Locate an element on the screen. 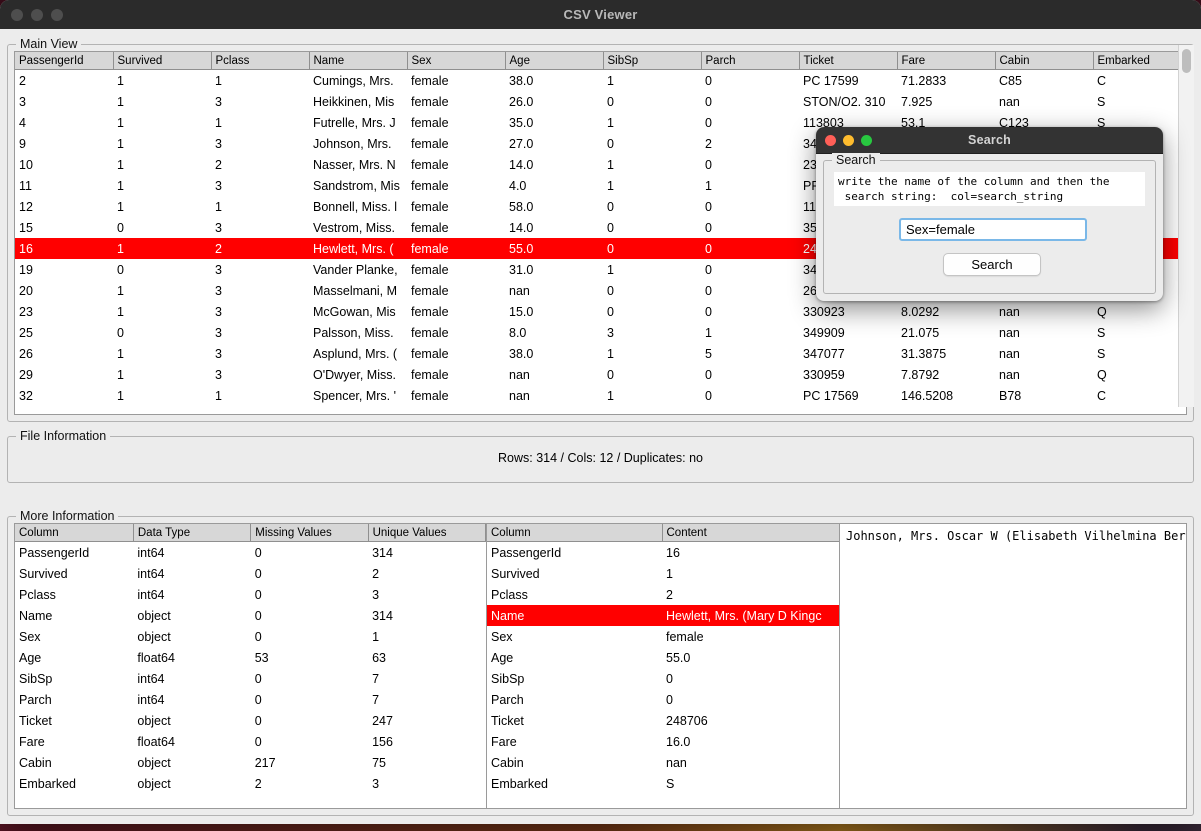 This screenshot has height=831, width=1201. schema-row: Fare float64 0 156 is located at coordinates (250, 741).